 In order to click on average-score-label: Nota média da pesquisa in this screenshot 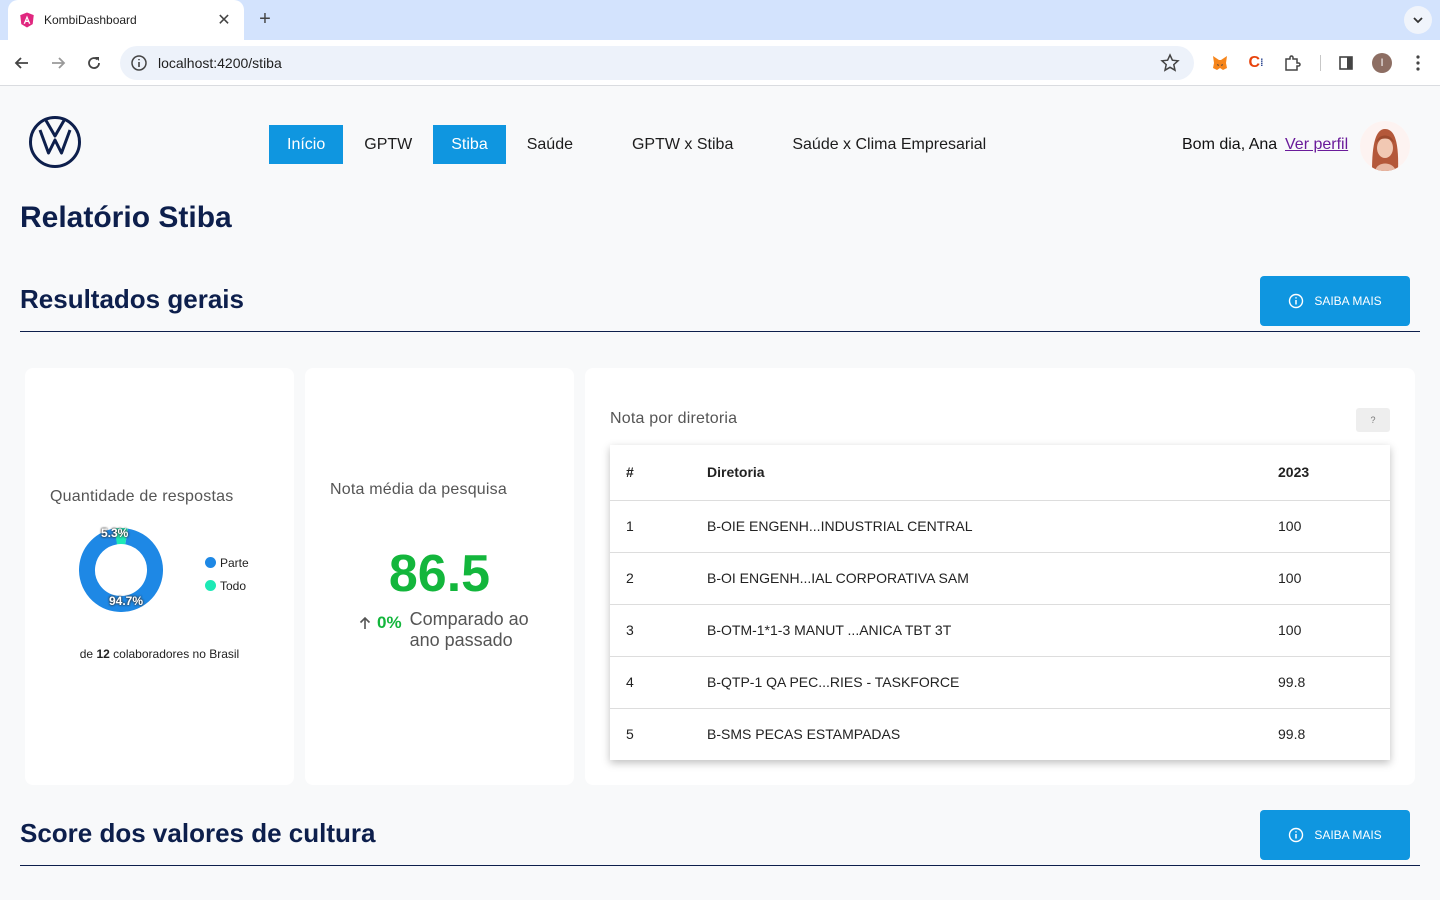, I will do `click(418, 489)`.